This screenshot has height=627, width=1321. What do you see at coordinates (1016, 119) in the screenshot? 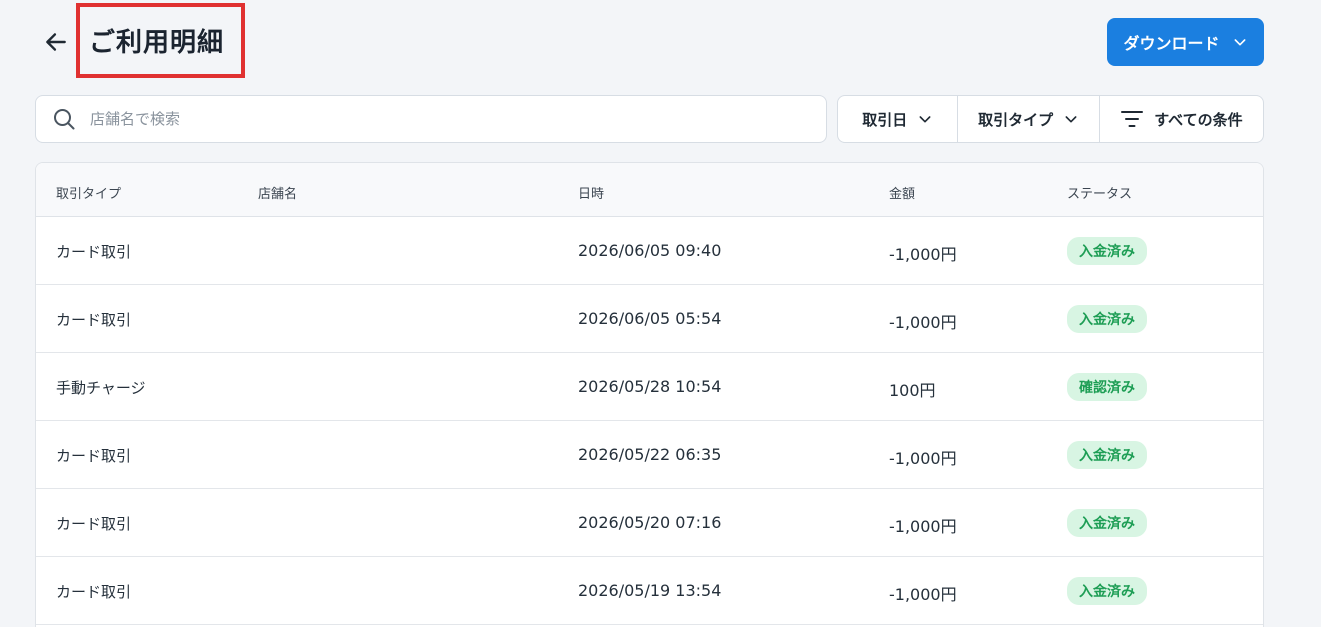
I see `filter-type-label: 取引タイプ` at bounding box center [1016, 119].